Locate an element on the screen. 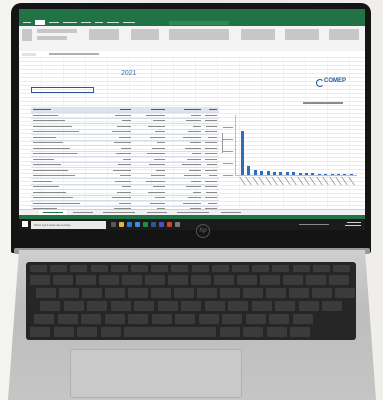  ideas-group is located at coordinates (344, 34).